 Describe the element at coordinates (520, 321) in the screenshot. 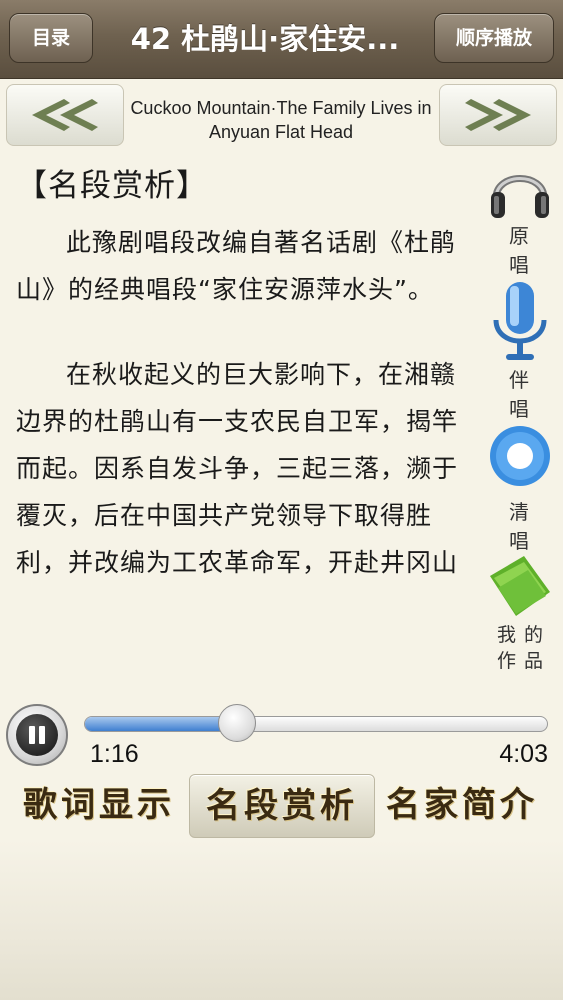

I see `microphone-icon` at that location.